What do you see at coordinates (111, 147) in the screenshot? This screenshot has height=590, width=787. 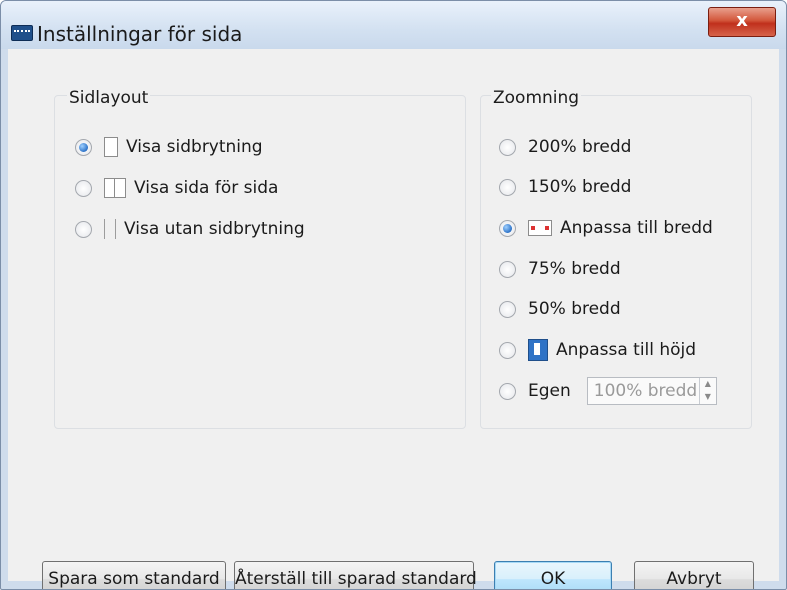 I see `single-page-icon` at bounding box center [111, 147].